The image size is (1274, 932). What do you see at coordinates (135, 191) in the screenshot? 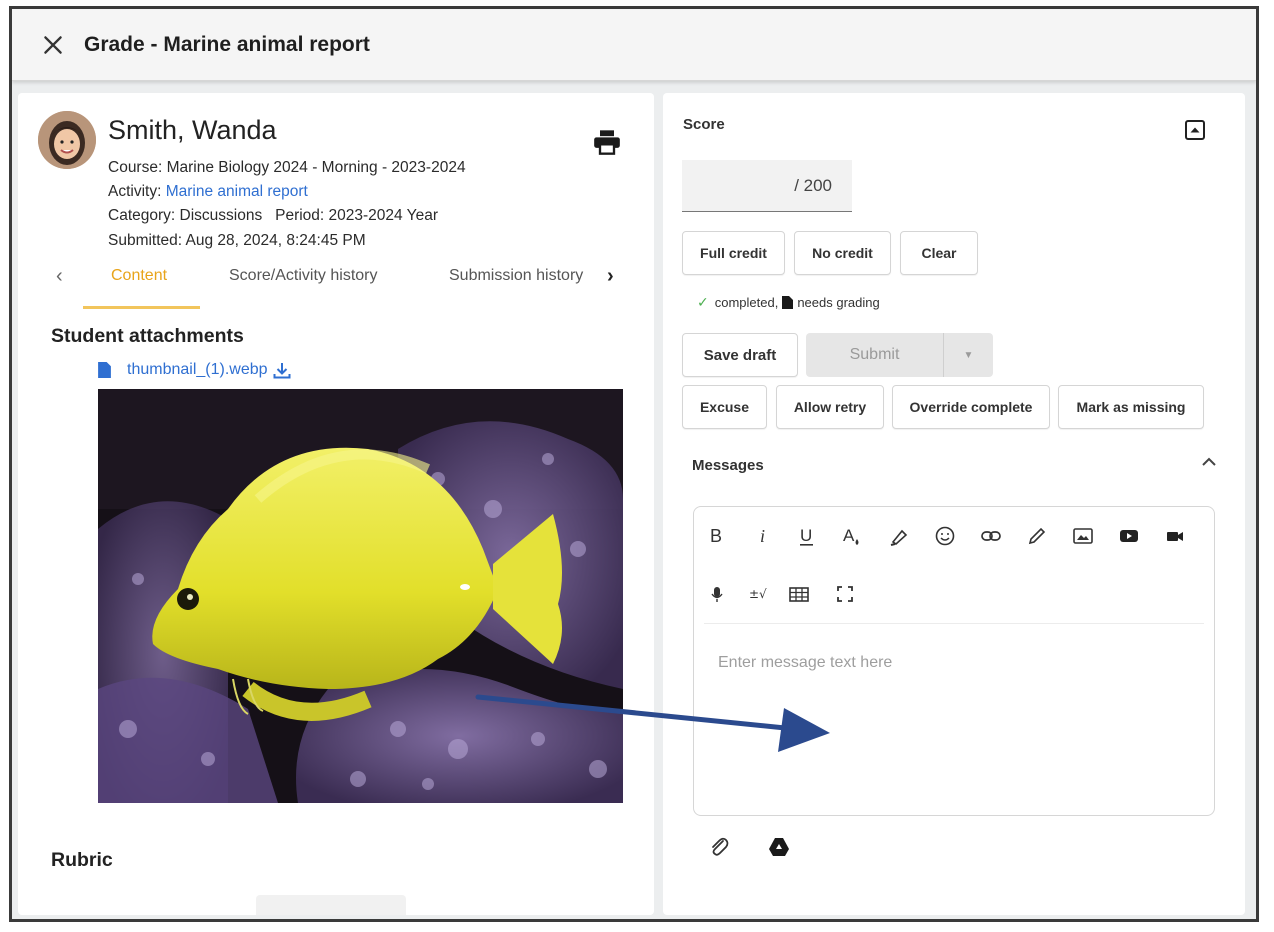
I see `activity-label: Activity:` at bounding box center [135, 191].